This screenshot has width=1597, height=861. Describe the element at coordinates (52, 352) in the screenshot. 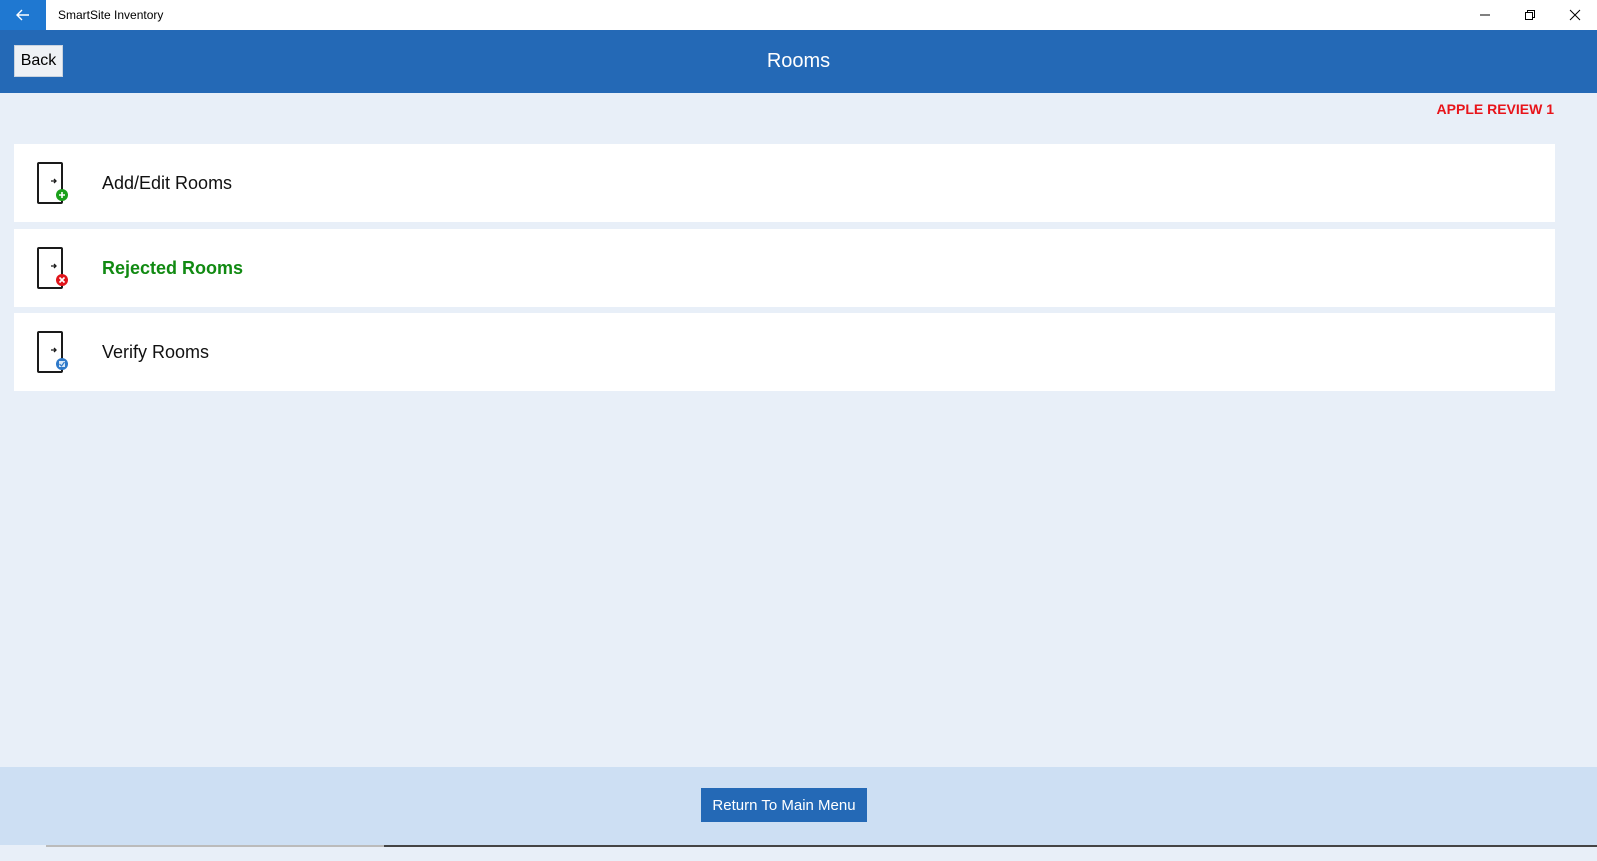

I see `door-verify-icon` at that location.